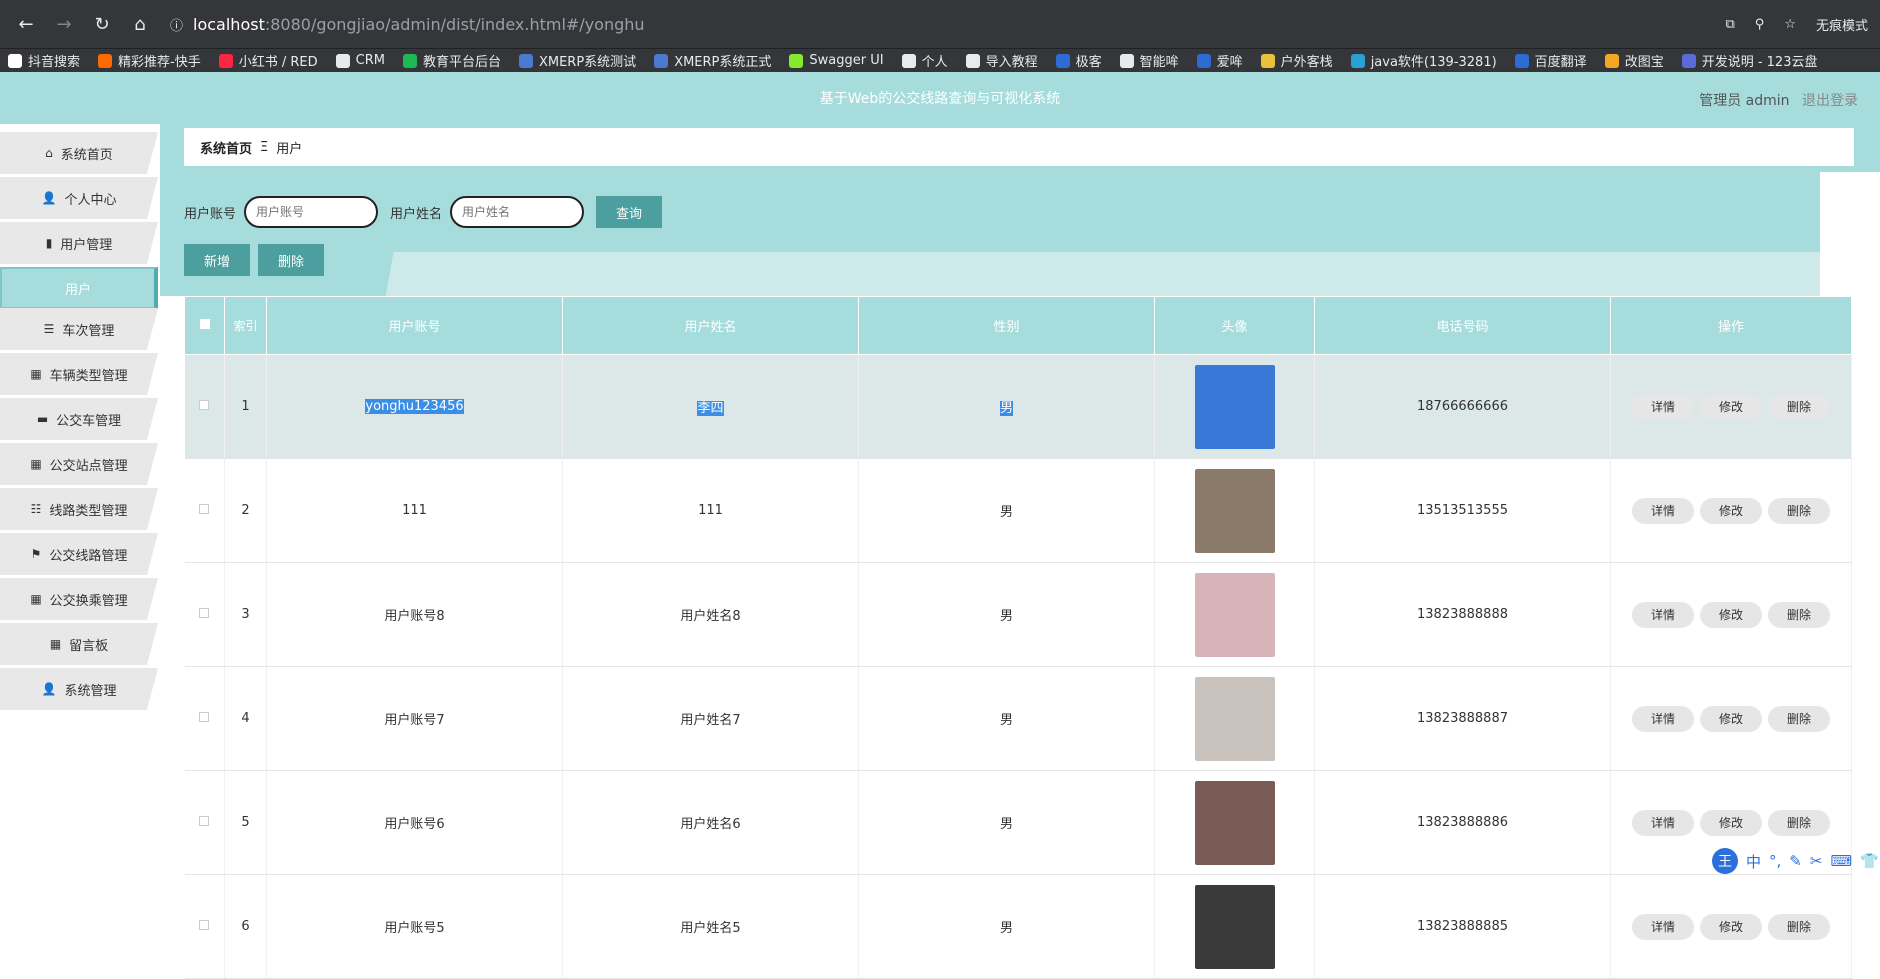 The height and width of the screenshot is (979, 1880). Describe the element at coordinates (1462, 510) in the screenshot. I see `row-phone: 13513513555` at that location.